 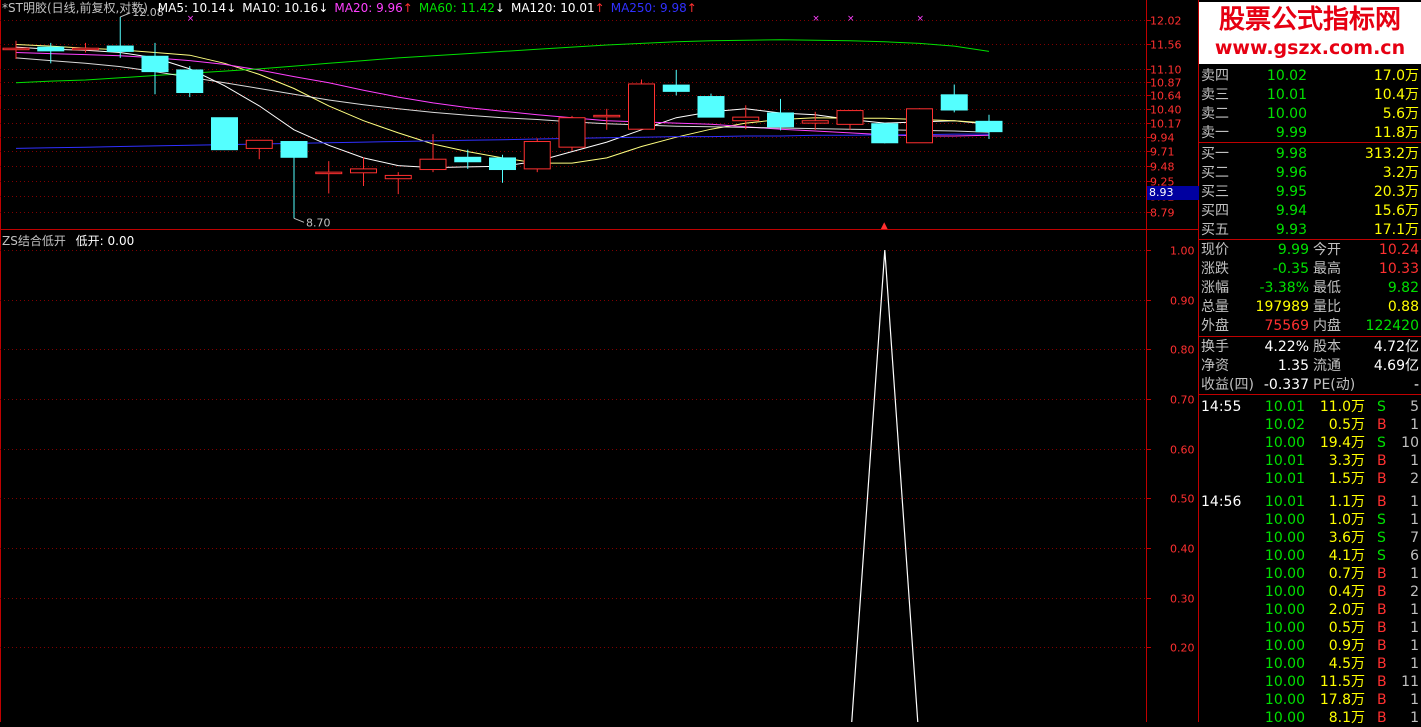 What do you see at coordinates (1310, 211) in the screenshot?
I see `bid-row: 买四 9.94 15.6万` at bounding box center [1310, 211].